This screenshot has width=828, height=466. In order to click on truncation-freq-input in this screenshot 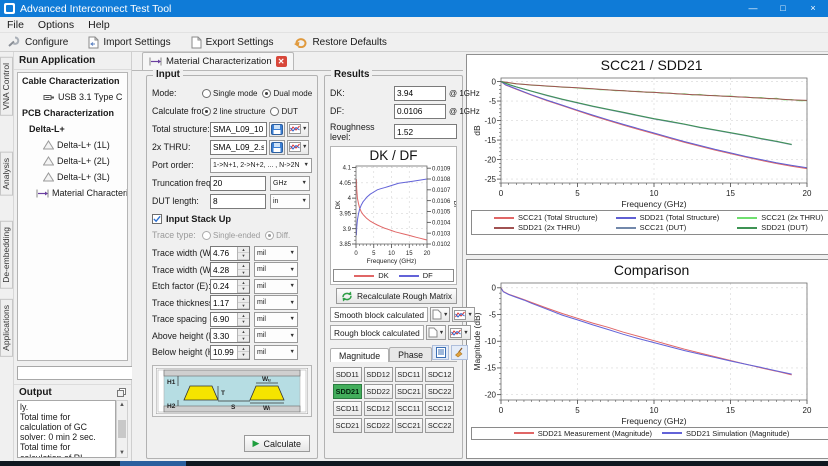, I will do `click(238, 183)`.